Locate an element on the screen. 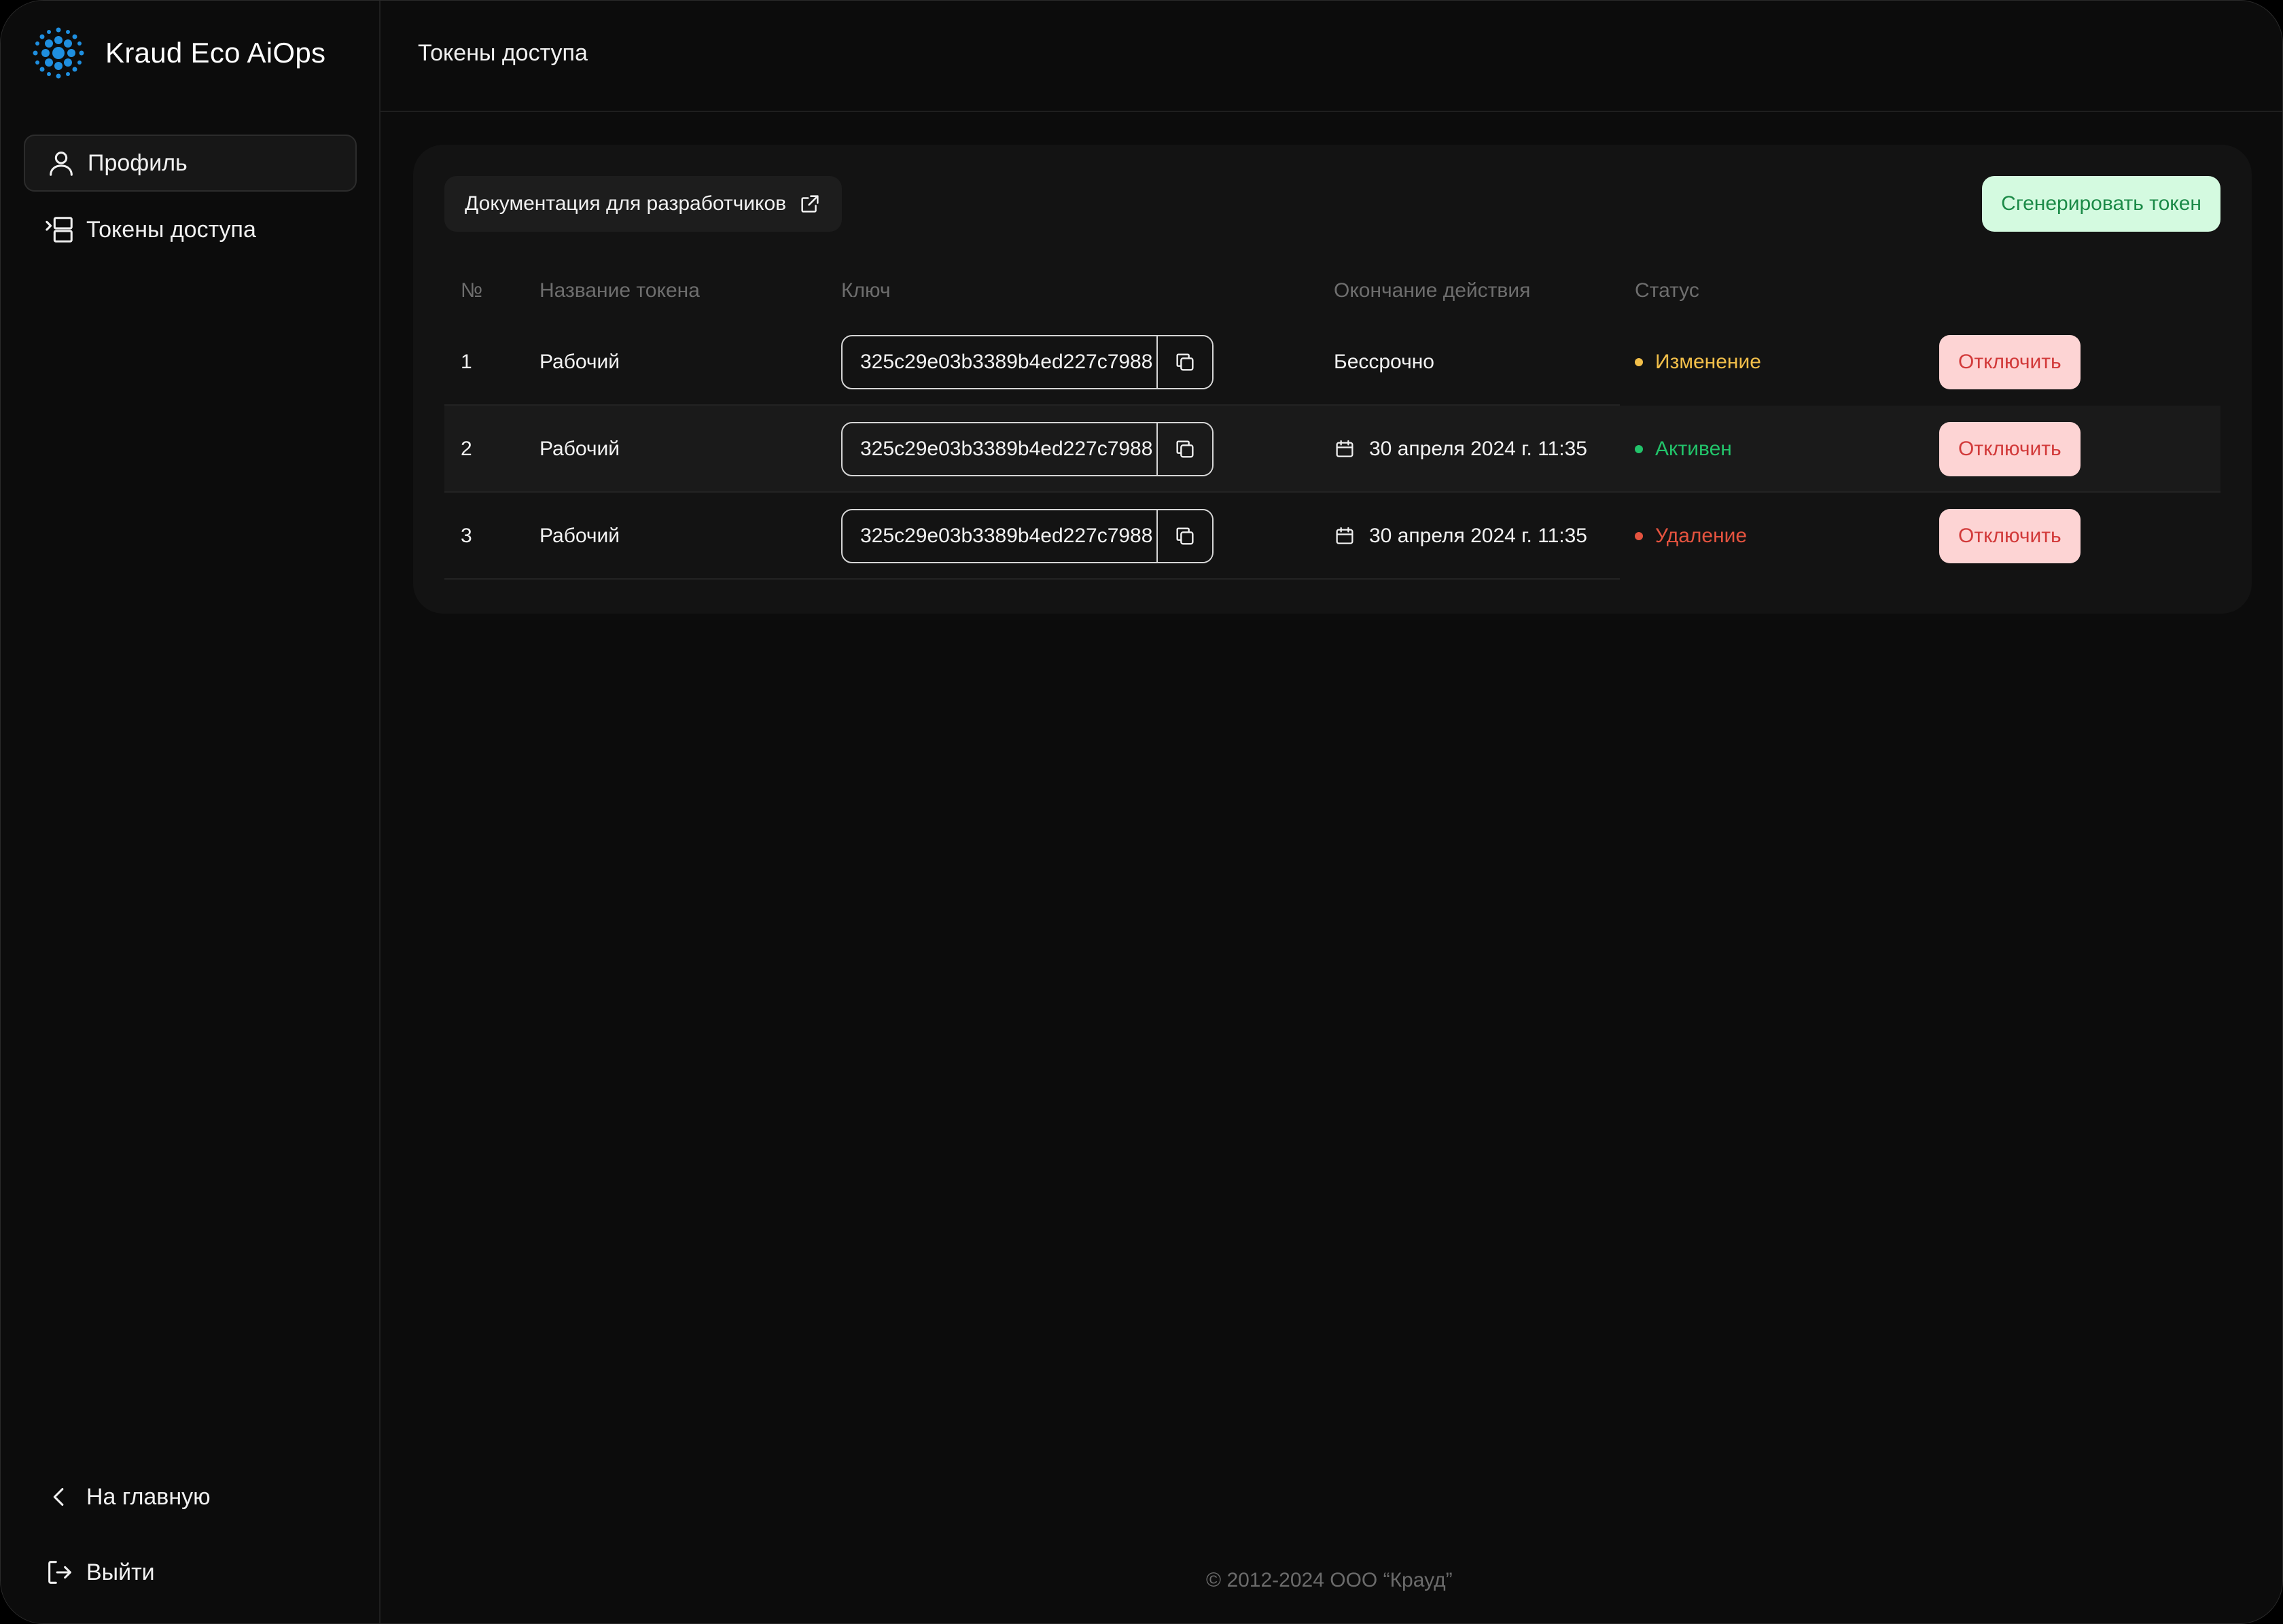 This screenshot has height=1624, width=2283. kraud-logo-icon is located at coordinates (58, 53).